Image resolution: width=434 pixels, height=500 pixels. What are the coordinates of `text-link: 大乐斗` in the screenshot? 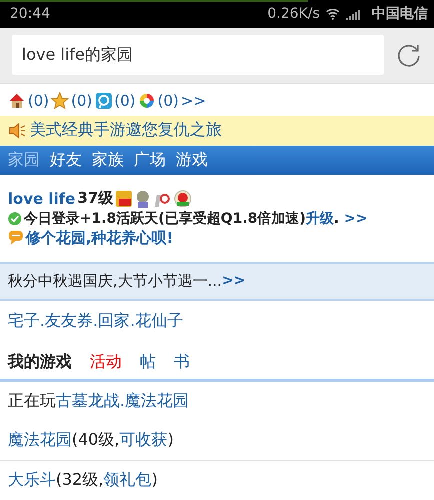 It's located at (32, 479).